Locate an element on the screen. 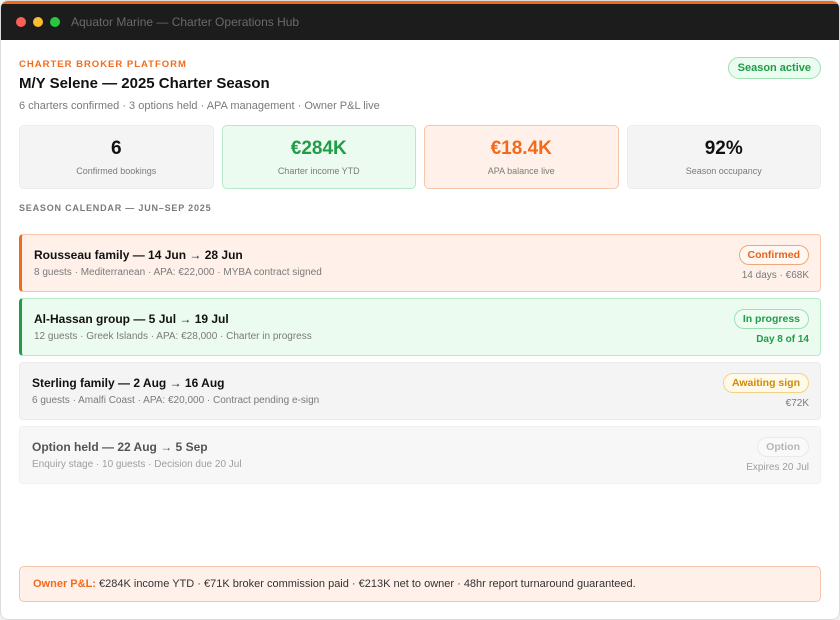 The image size is (840, 620). booking-summary: 14 days · €68K is located at coordinates (775, 275).